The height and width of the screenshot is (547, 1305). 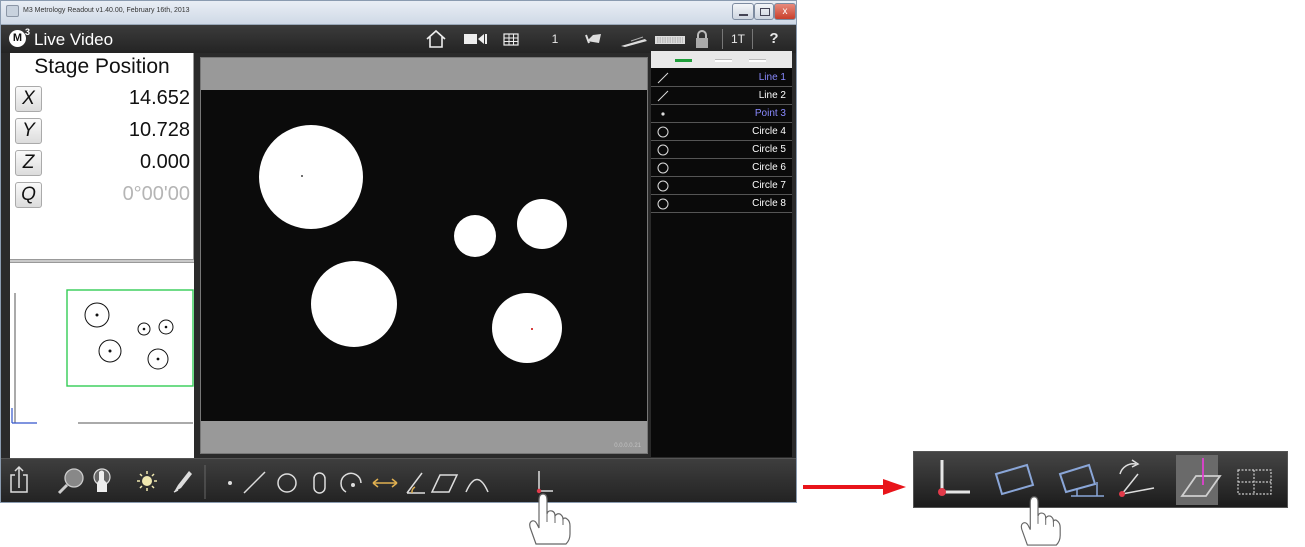 I want to click on angle-tool-icon, so click(x=415, y=483).